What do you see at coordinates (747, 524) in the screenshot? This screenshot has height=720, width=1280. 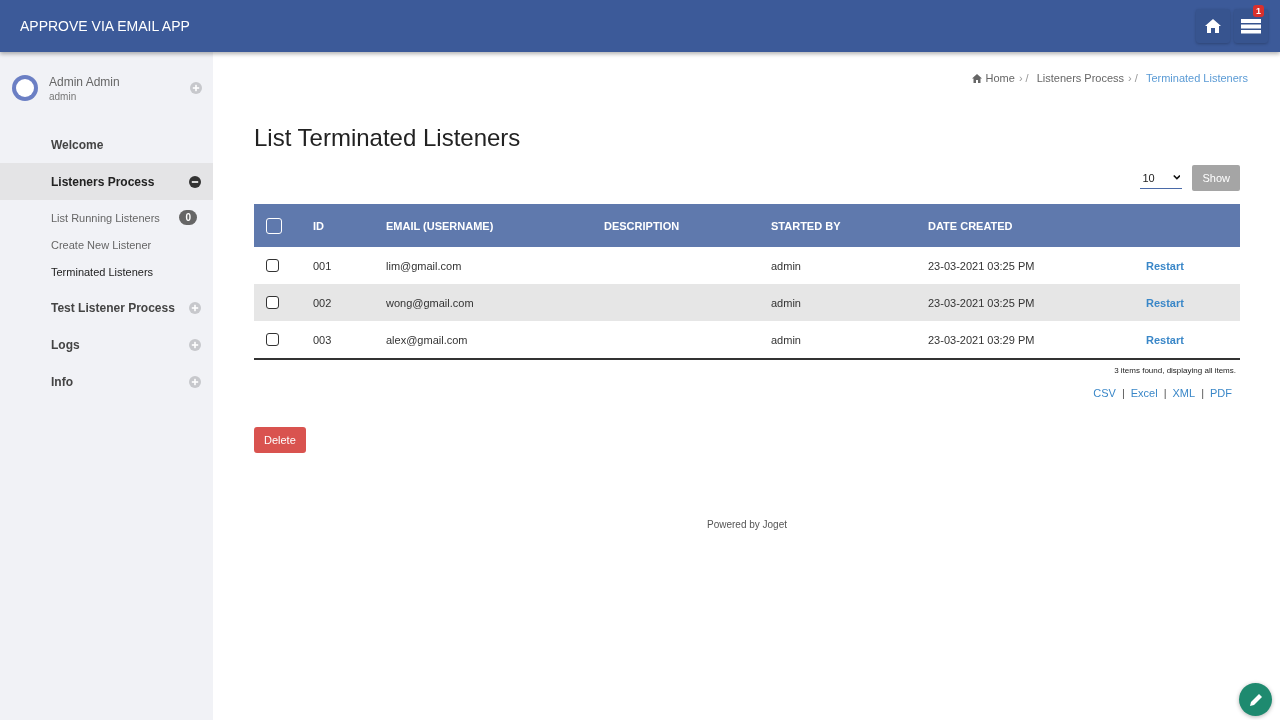 I see `footer-text: Powered by Joget` at bounding box center [747, 524].